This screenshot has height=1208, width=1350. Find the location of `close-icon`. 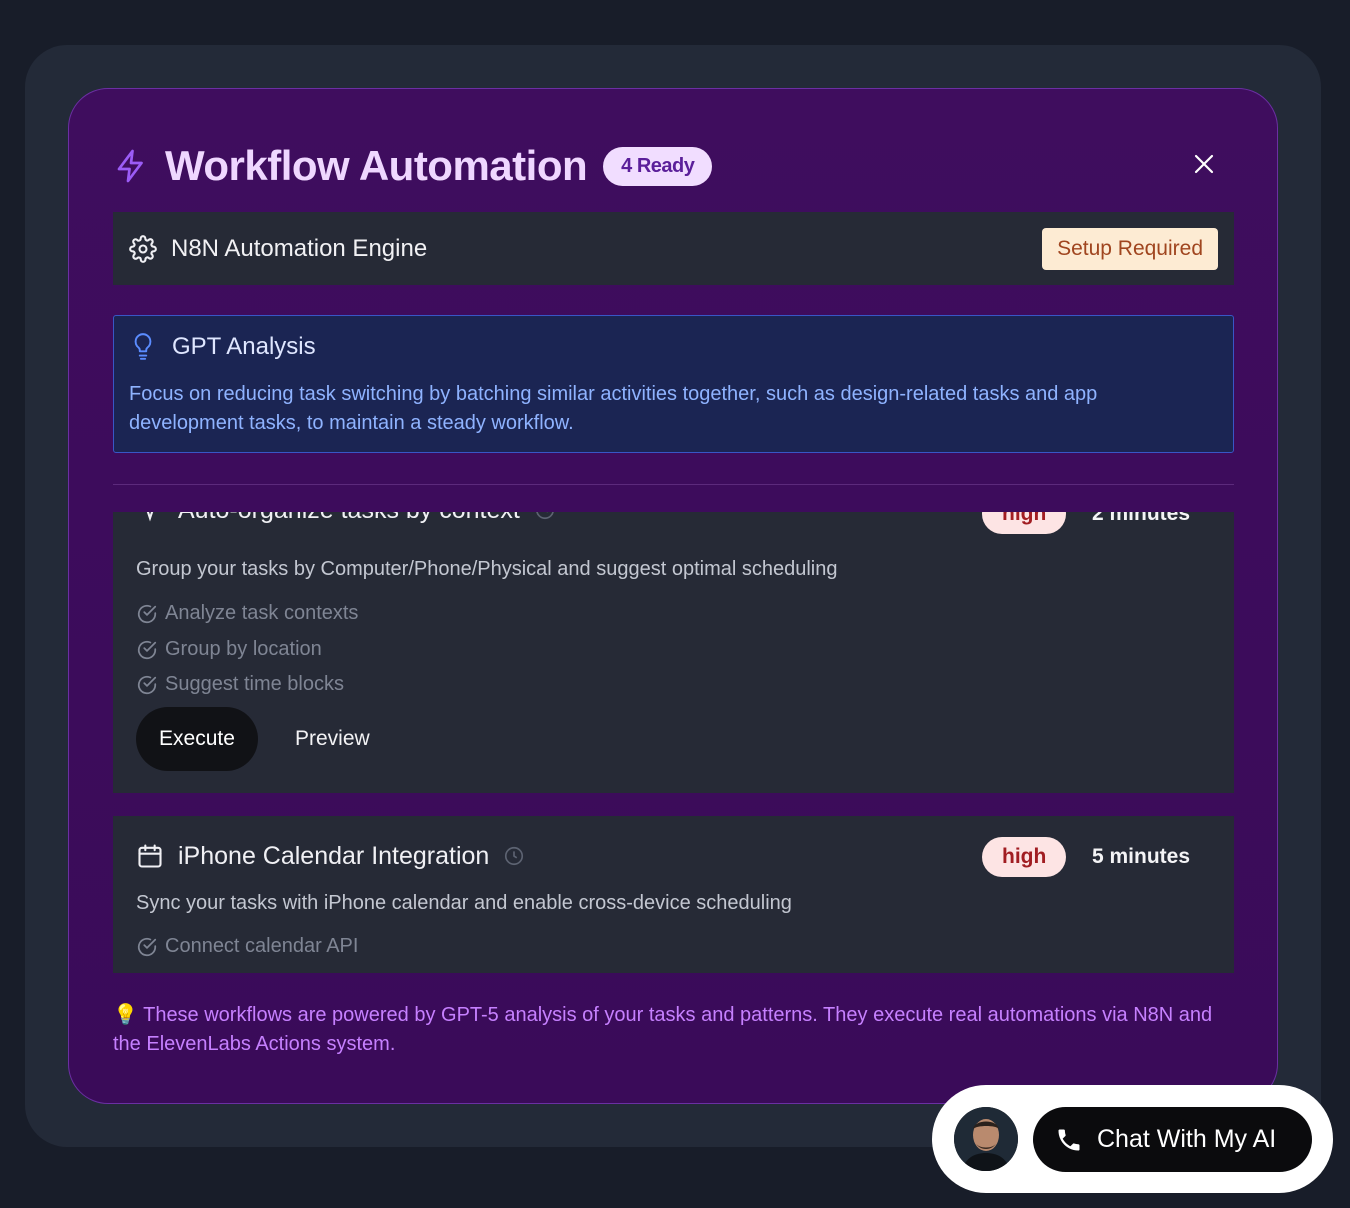

close-icon is located at coordinates (1204, 164).